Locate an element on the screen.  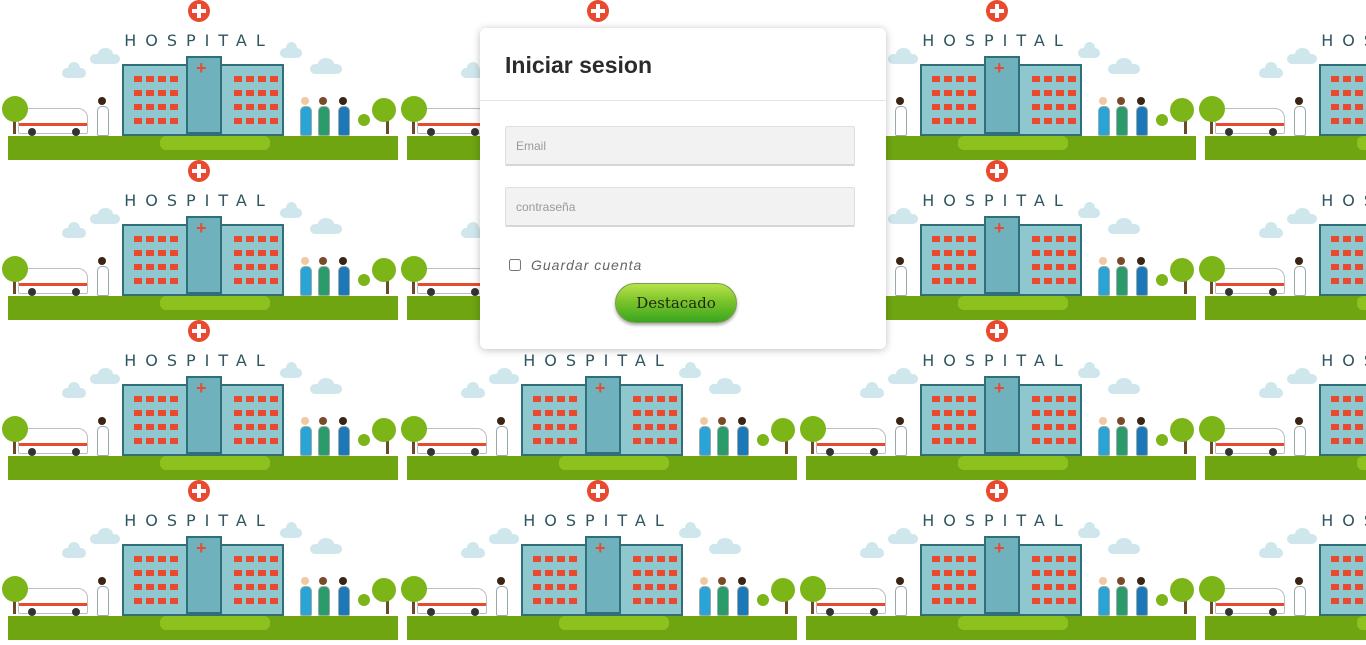
email-input is located at coordinates (680, 146).